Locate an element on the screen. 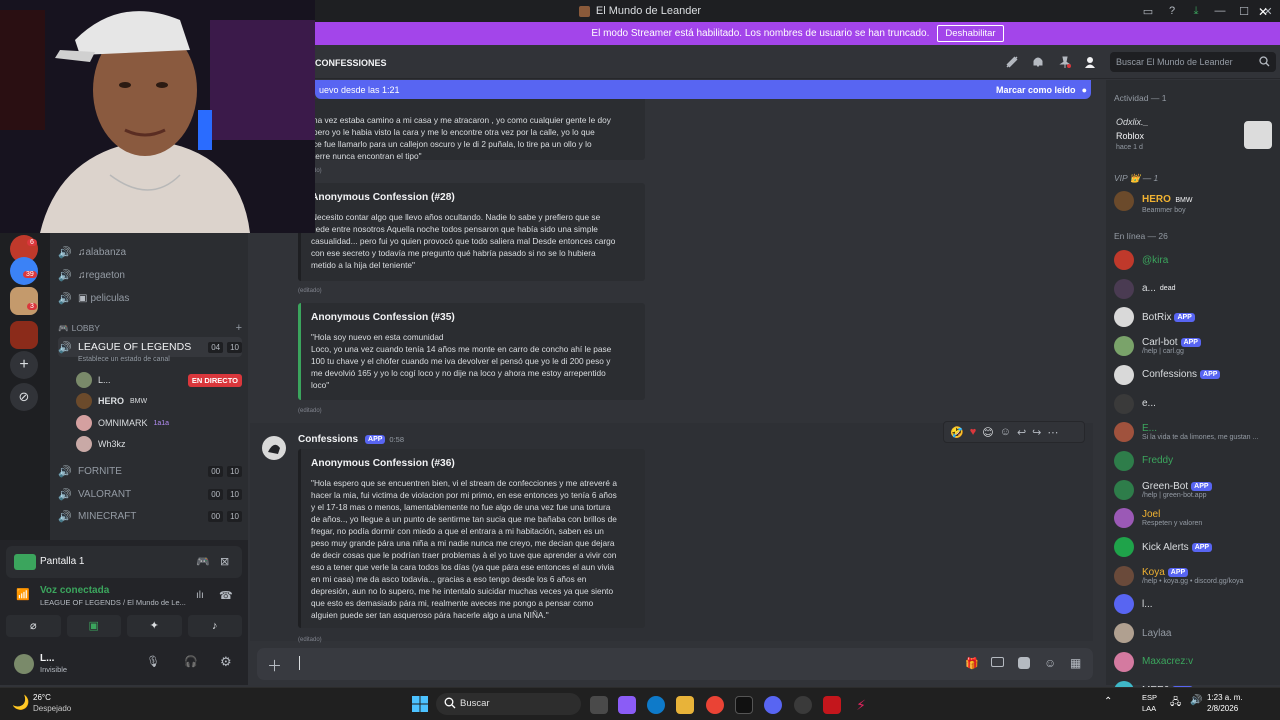  activities-icon: ✦ is located at coordinates (154, 626).